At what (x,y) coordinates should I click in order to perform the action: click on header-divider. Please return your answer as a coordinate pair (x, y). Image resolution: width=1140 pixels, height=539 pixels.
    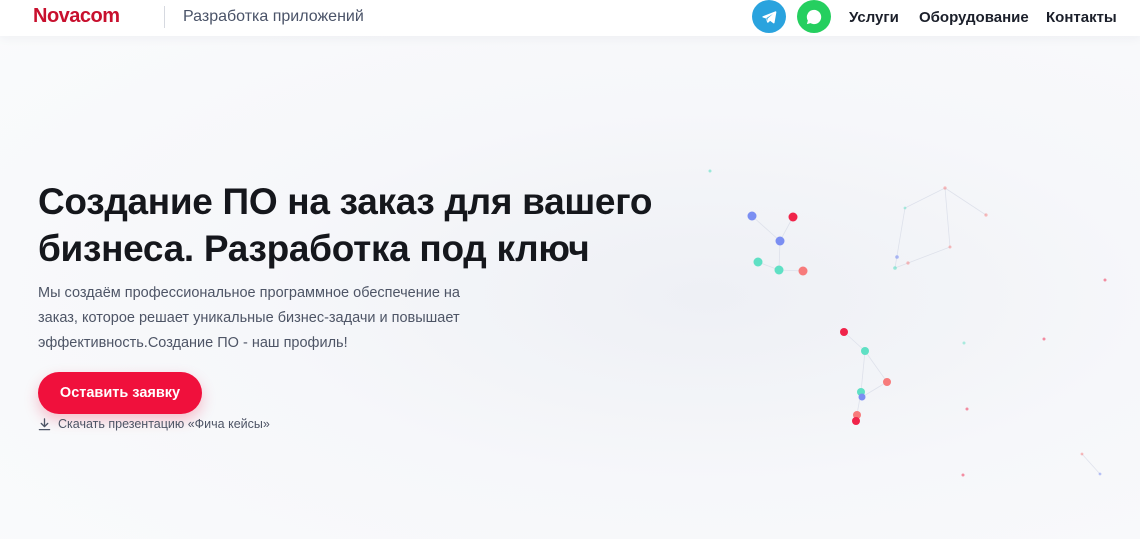
    Looking at the image, I should click on (164, 17).